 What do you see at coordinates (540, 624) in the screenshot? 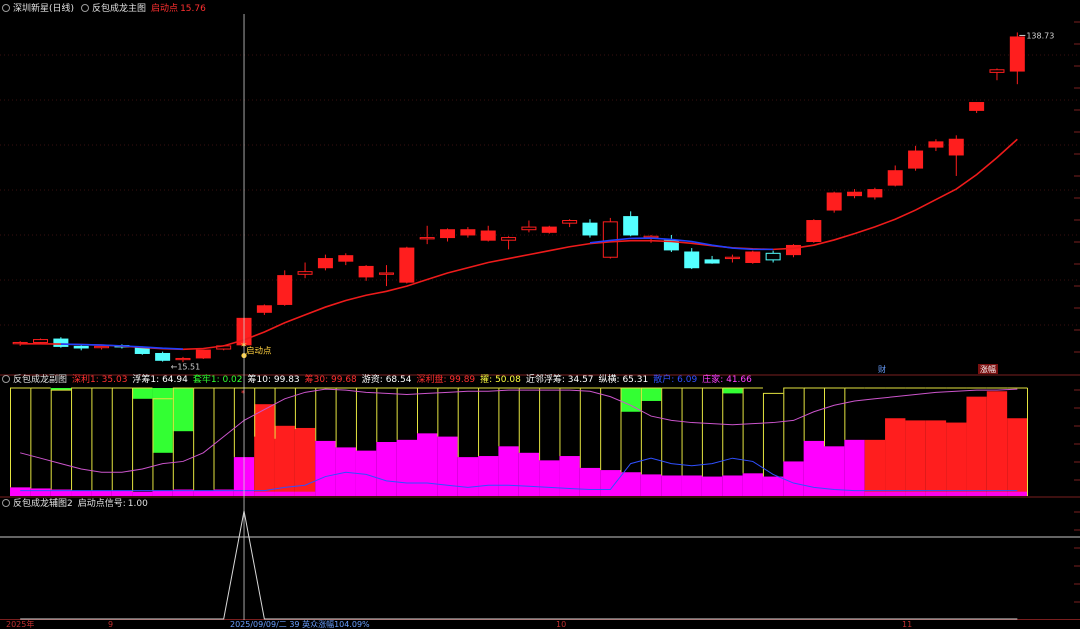
I see `time-axis: 2025年 9 2025/09/09/二 39 英众涨幅104.09% 10 11` at bounding box center [540, 624].